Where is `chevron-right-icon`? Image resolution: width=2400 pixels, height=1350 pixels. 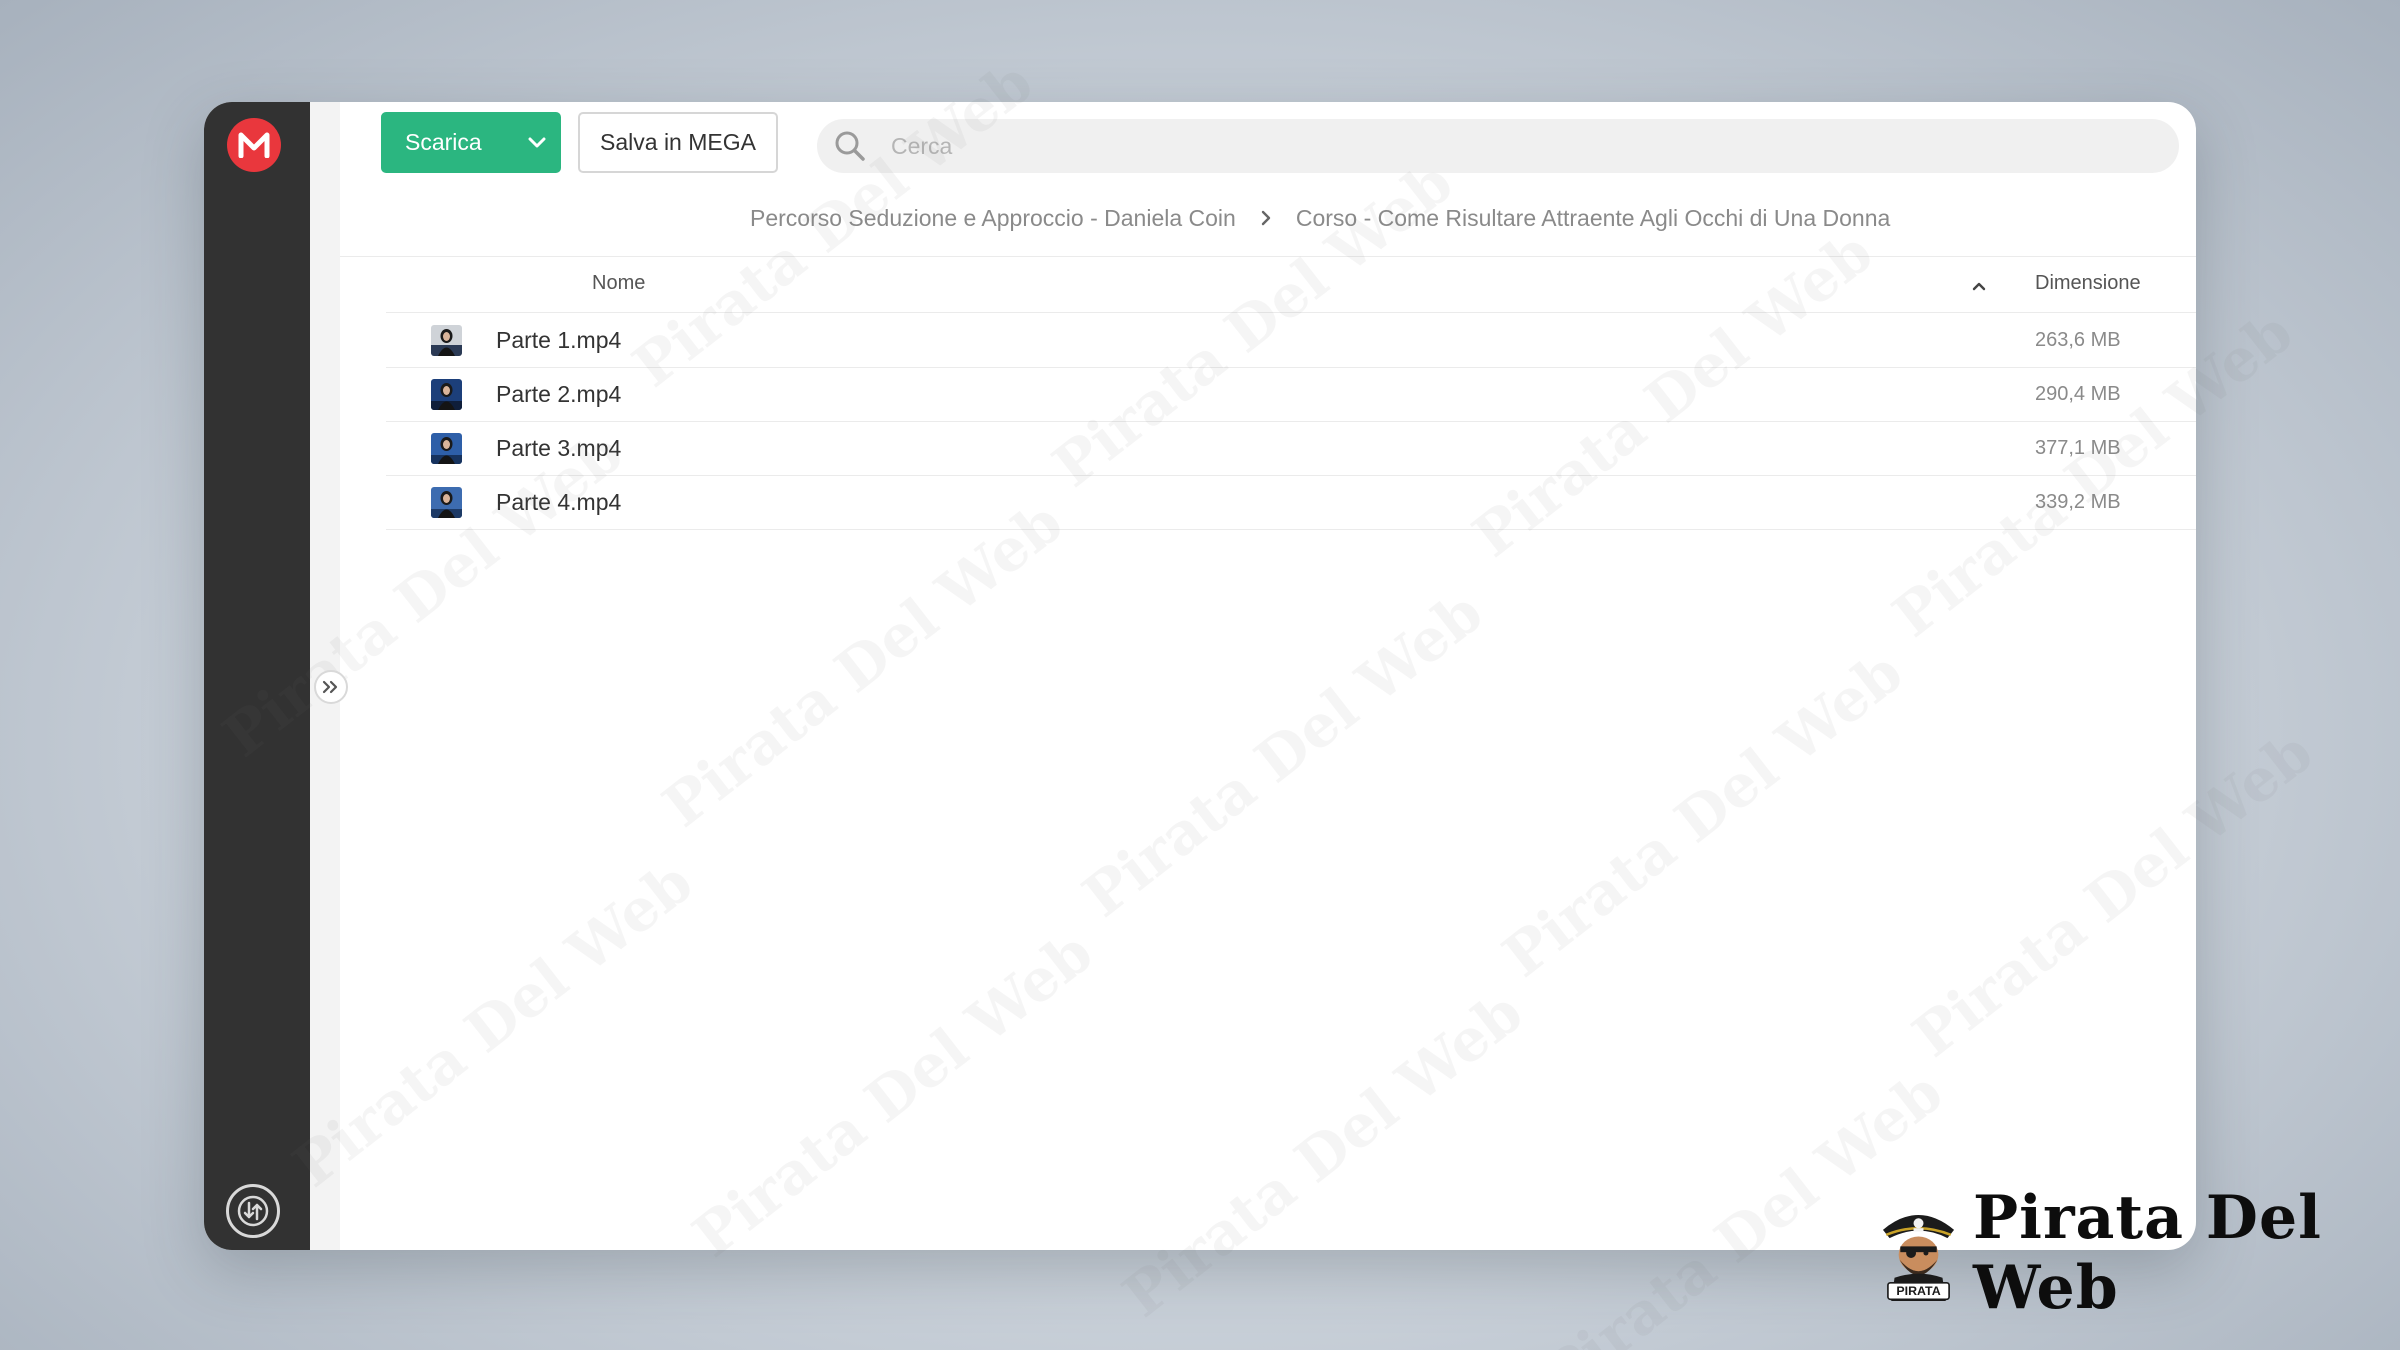 chevron-right-icon is located at coordinates (1266, 218).